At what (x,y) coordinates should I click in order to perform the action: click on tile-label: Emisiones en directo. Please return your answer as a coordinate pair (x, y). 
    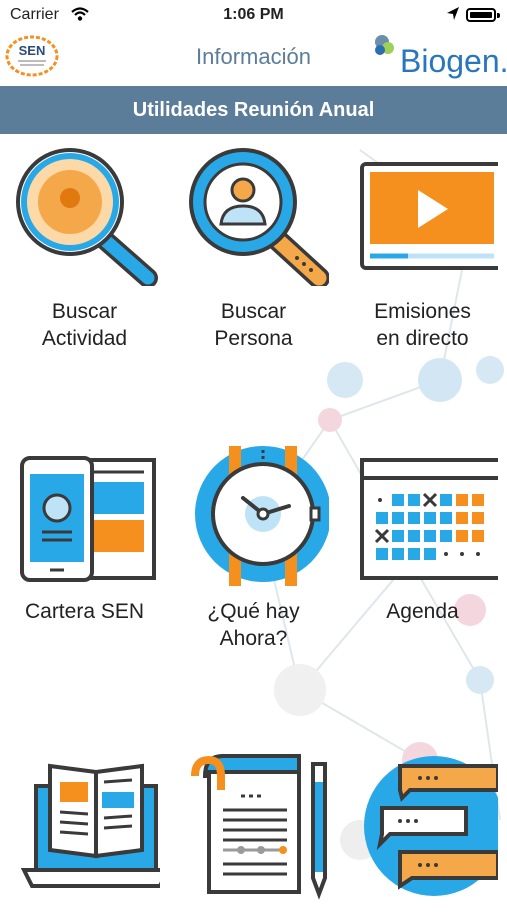
    Looking at the image, I should click on (422, 325).